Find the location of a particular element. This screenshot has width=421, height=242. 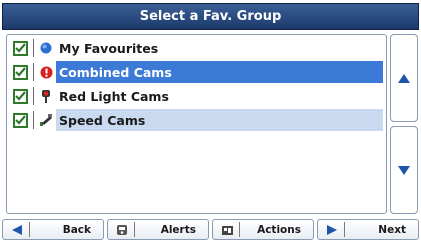

alerts-label: Alerts is located at coordinates (178, 229).